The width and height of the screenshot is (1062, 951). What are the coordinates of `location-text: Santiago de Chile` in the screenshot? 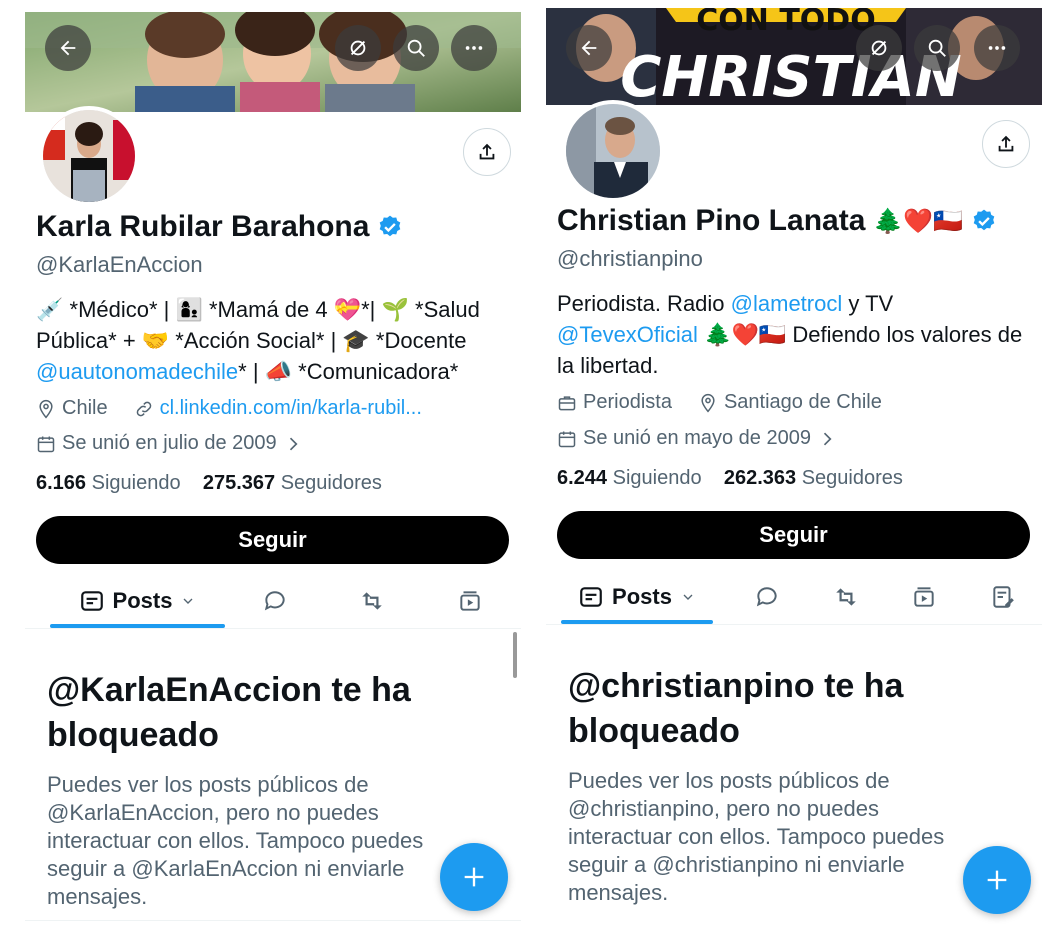 It's located at (802, 402).